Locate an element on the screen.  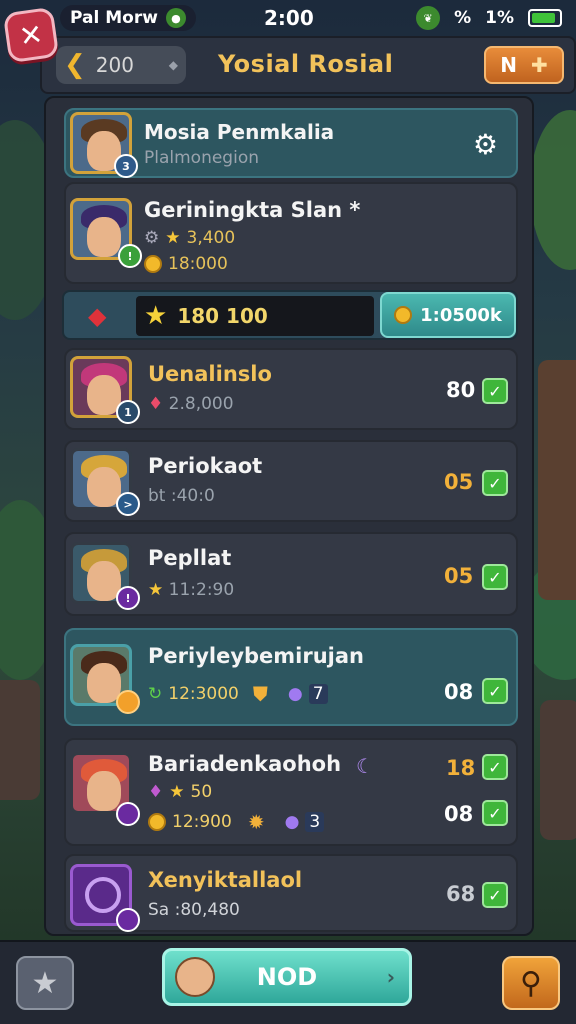
status-right: ❦ % 1% is located at coordinates (489, 18).